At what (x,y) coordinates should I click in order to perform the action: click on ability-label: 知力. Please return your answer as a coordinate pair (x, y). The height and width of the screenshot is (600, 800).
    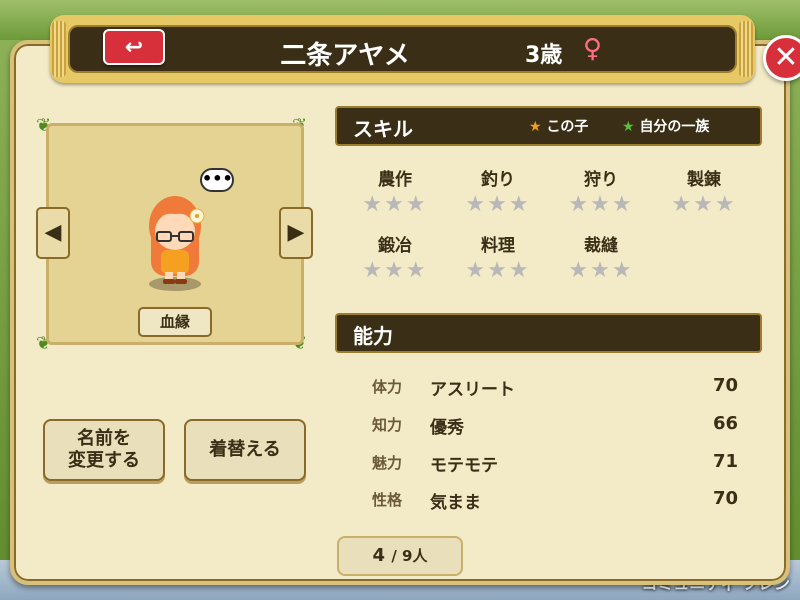
    Looking at the image, I should click on (387, 425).